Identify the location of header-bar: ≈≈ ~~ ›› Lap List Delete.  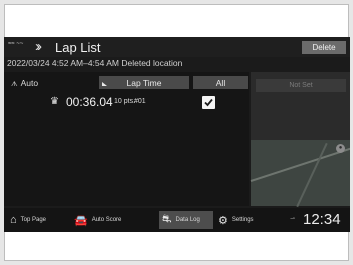
(177, 47).